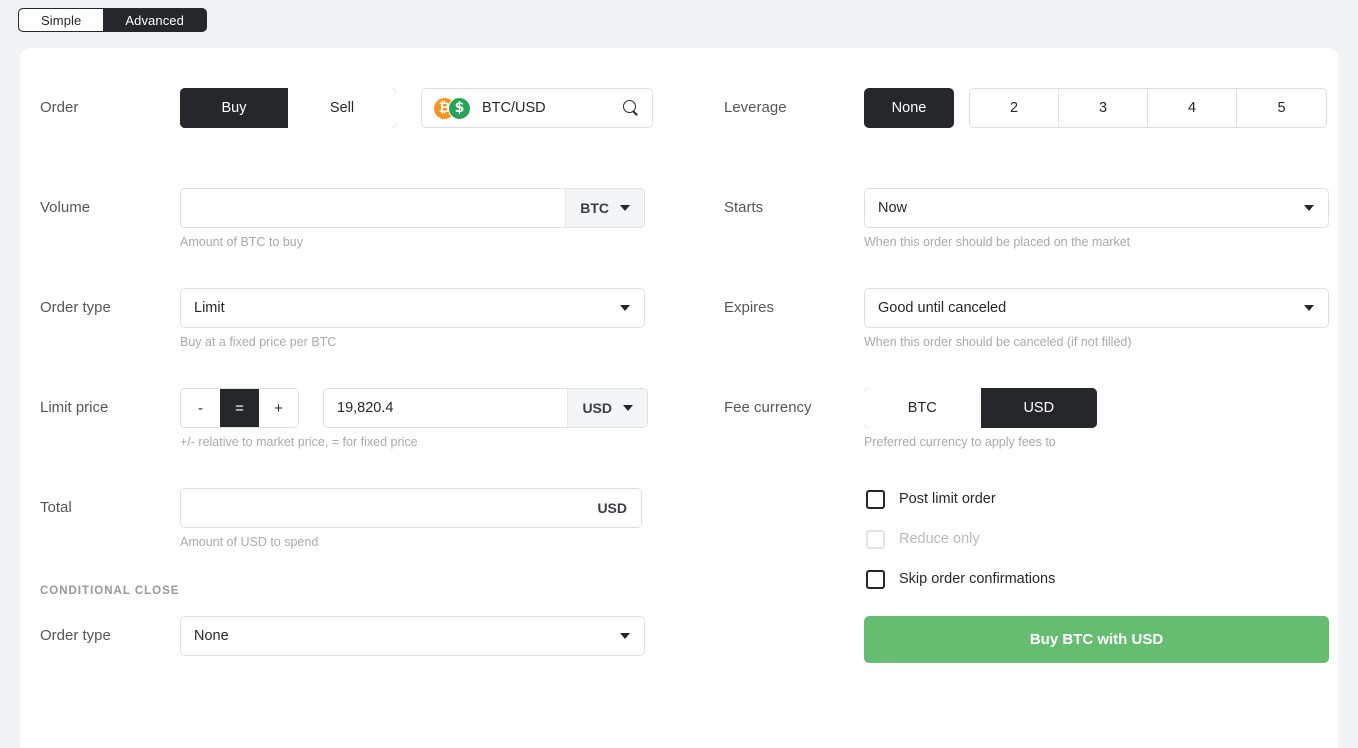  Describe the element at coordinates (258, 342) in the screenshot. I see `order-type-hint: Buy at a fixed price per BTC` at that location.